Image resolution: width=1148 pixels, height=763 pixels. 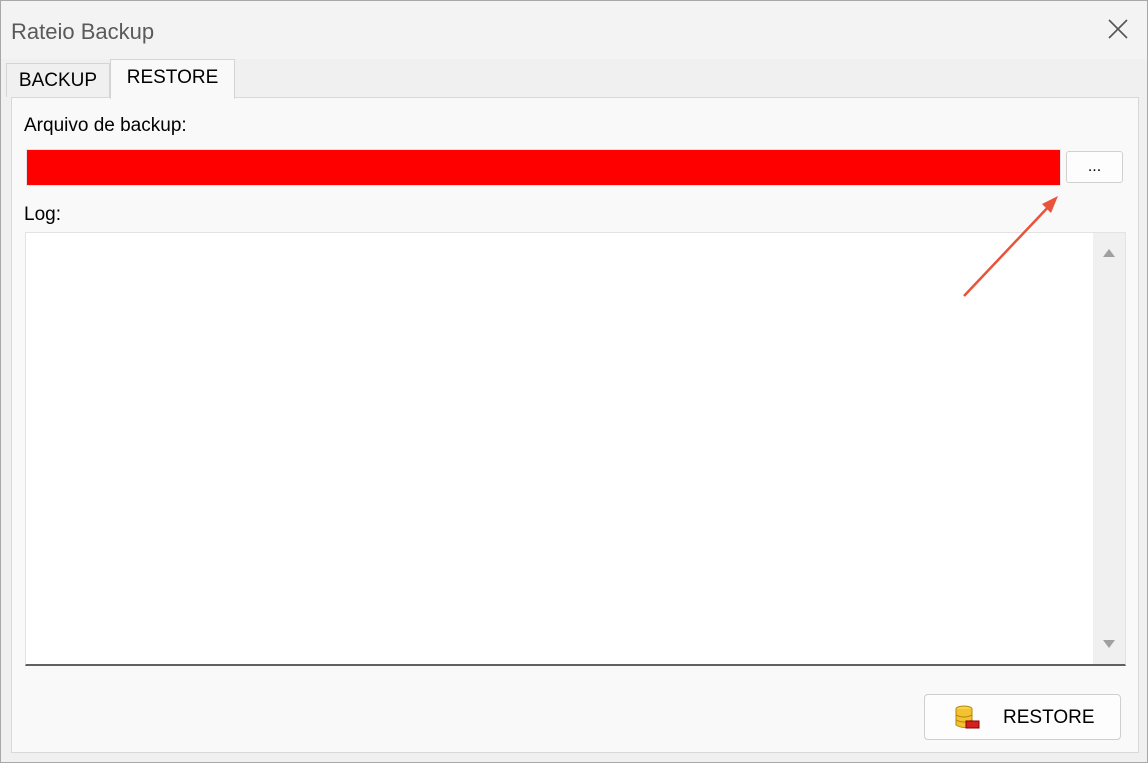 I want to click on close-button, so click(x=1118, y=30).